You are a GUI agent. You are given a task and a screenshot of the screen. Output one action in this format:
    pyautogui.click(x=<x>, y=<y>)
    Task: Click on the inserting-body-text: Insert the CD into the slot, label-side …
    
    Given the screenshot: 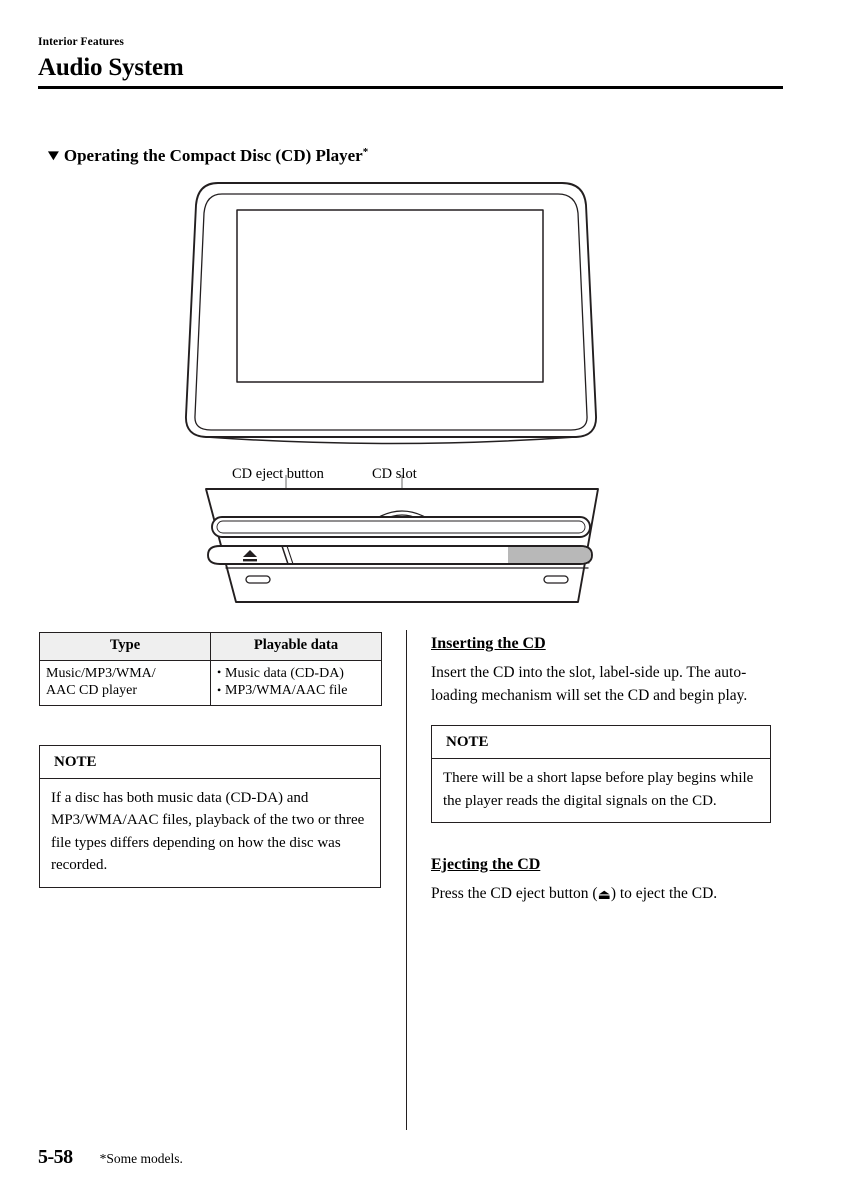 What is the action you would take?
    pyautogui.click(x=589, y=684)
    